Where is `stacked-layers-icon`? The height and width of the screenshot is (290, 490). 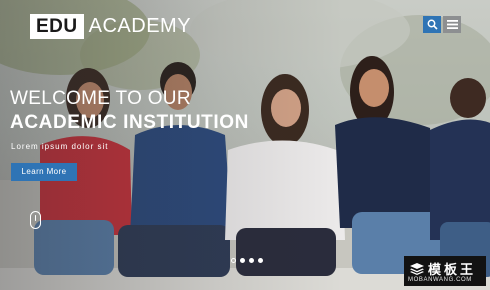 stacked-layers-icon is located at coordinates (417, 268).